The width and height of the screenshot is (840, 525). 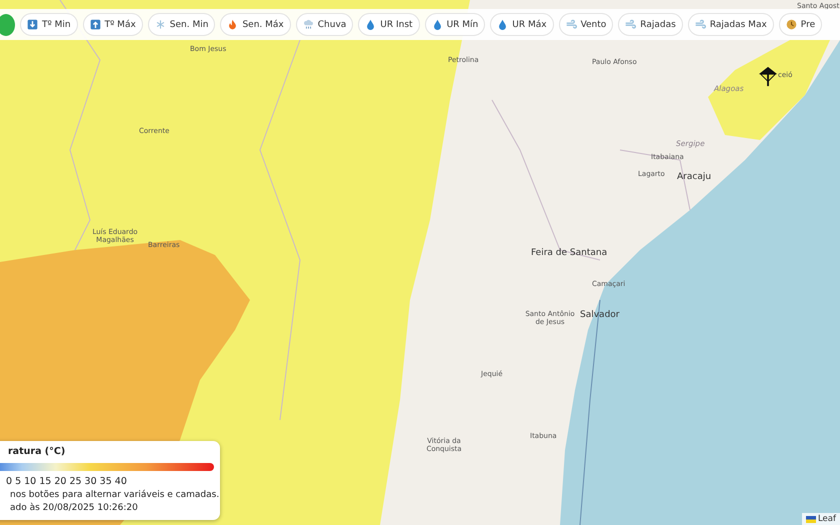 I want to click on variable-button: Pre, so click(x=800, y=24).